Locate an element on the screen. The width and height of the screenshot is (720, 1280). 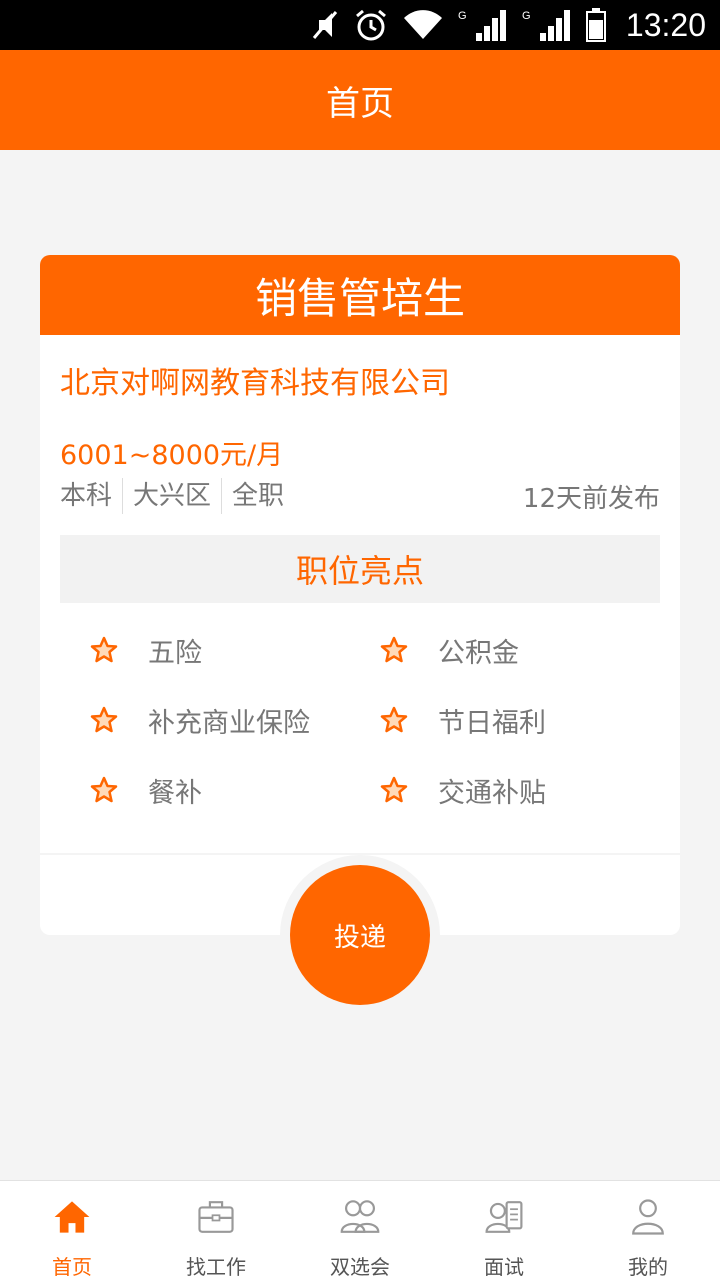
bottom-nav: 首页 找工作 双选会 面试 我的 is located at coordinates (360, 1230).